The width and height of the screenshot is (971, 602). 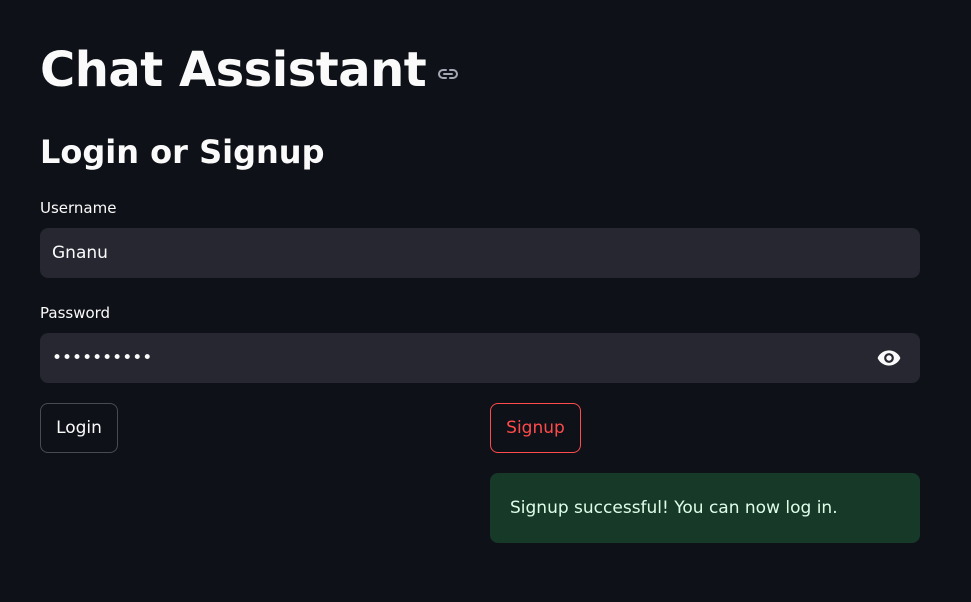 What do you see at coordinates (78, 208) in the screenshot?
I see `username-label: Username` at bounding box center [78, 208].